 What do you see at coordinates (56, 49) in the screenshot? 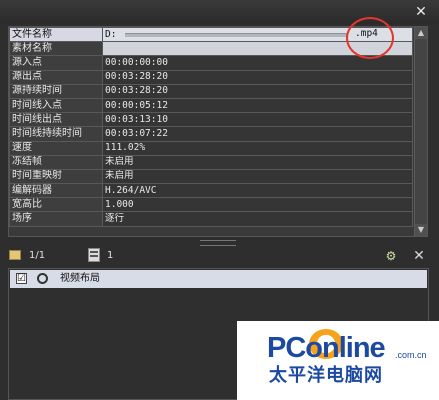
I see `property-key: 素材名称` at bounding box center [56, 49].